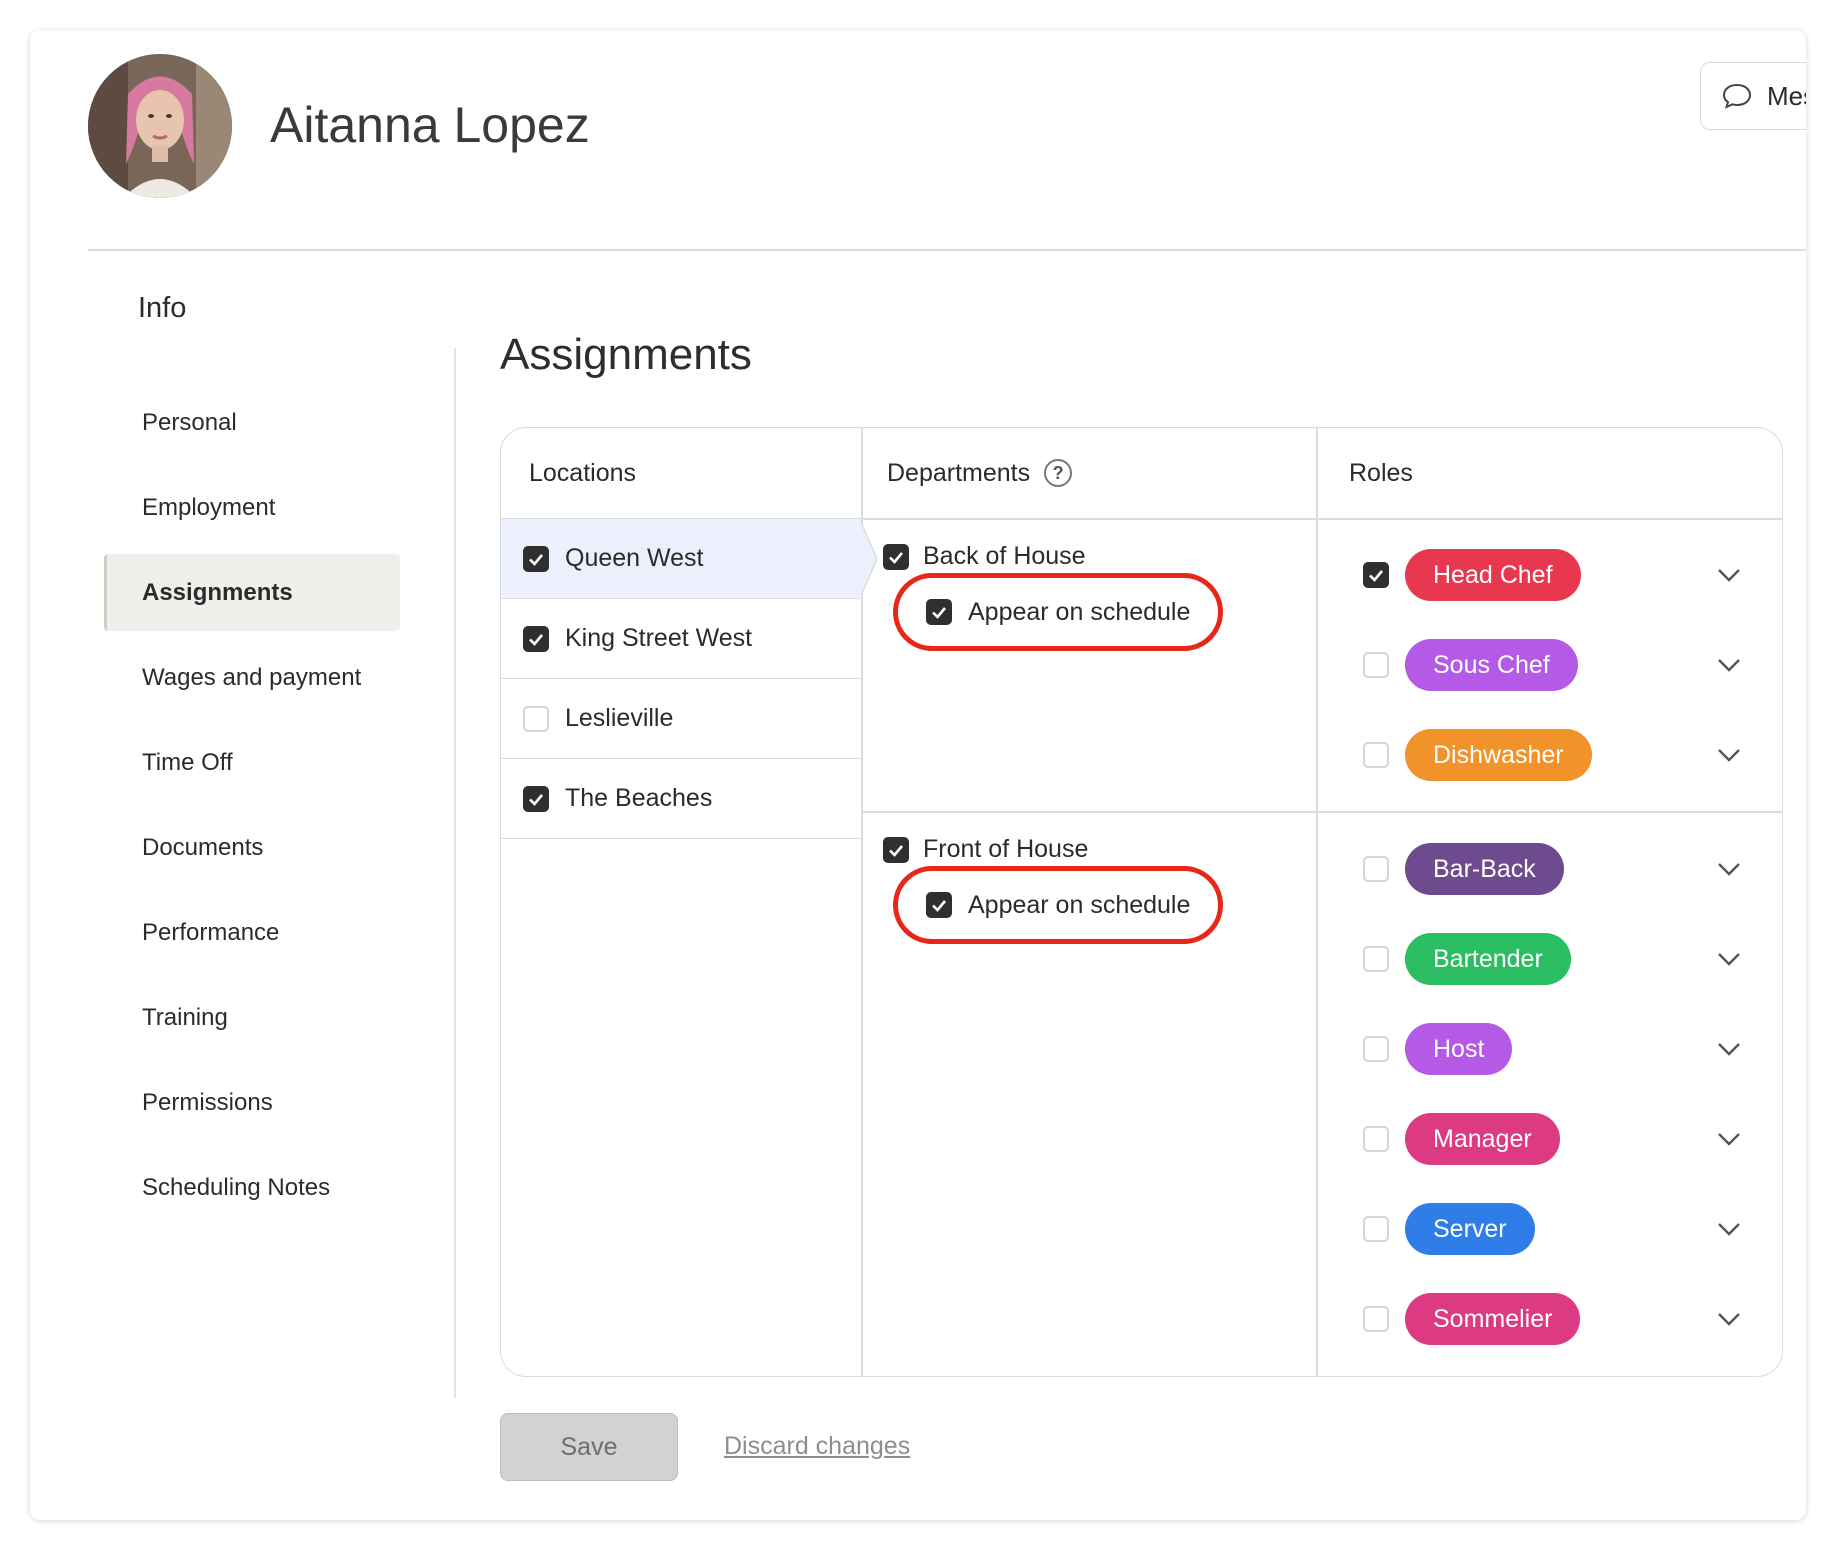 This screenshot has width=1836, height=1550. Describe the element at coordinates (1491, 665) in the screenshot. I see `role-badge: Sous Chef` at that location.